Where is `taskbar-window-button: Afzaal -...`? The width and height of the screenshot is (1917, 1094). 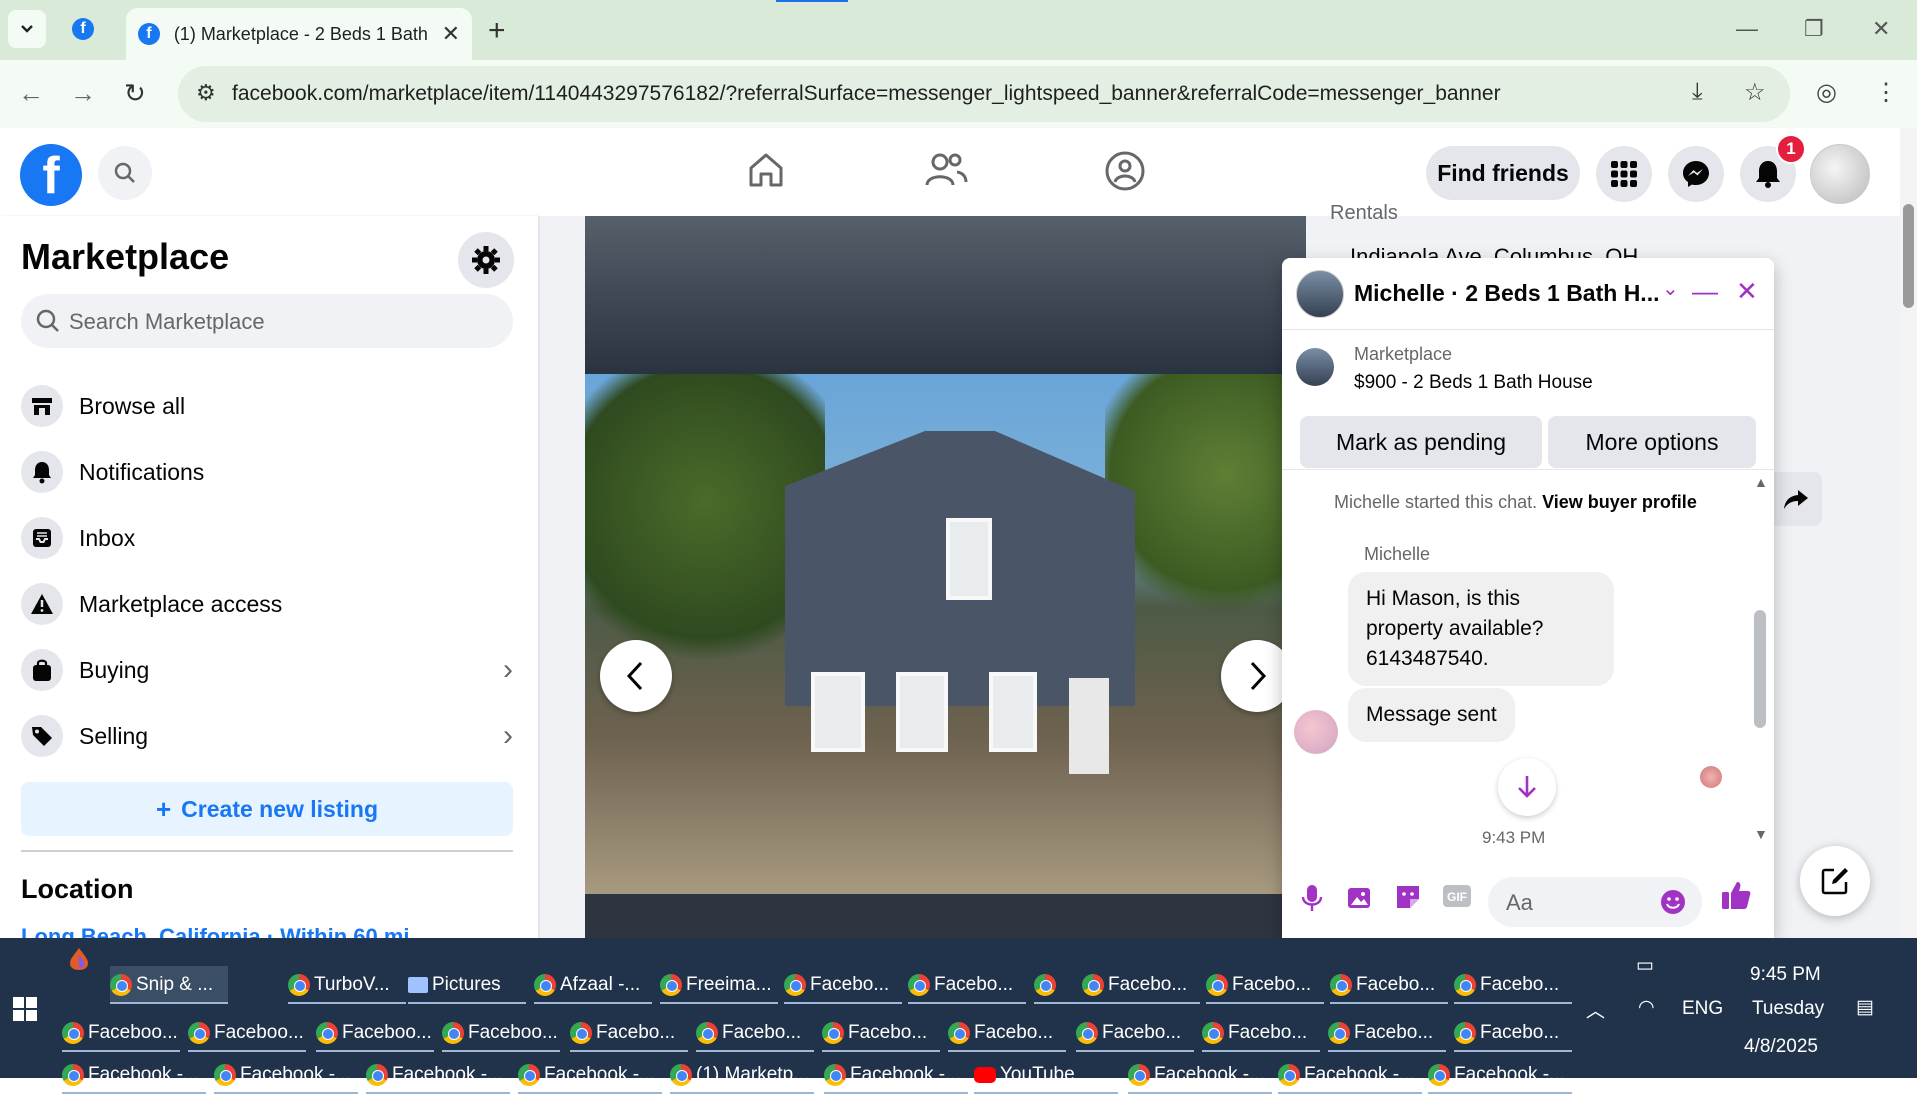
taskbar-window-button: Afzaal -... is located at coordinates (593, 985).